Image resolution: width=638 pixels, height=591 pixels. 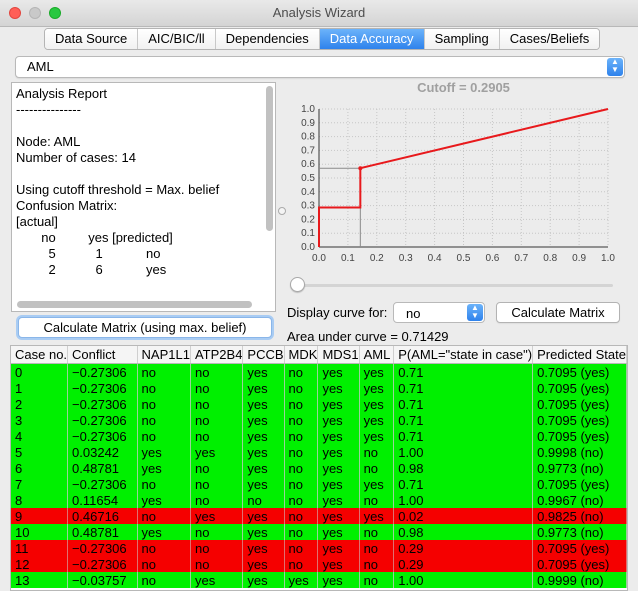 I want to click on column-header: PCCB, so click(x=263, y=355).